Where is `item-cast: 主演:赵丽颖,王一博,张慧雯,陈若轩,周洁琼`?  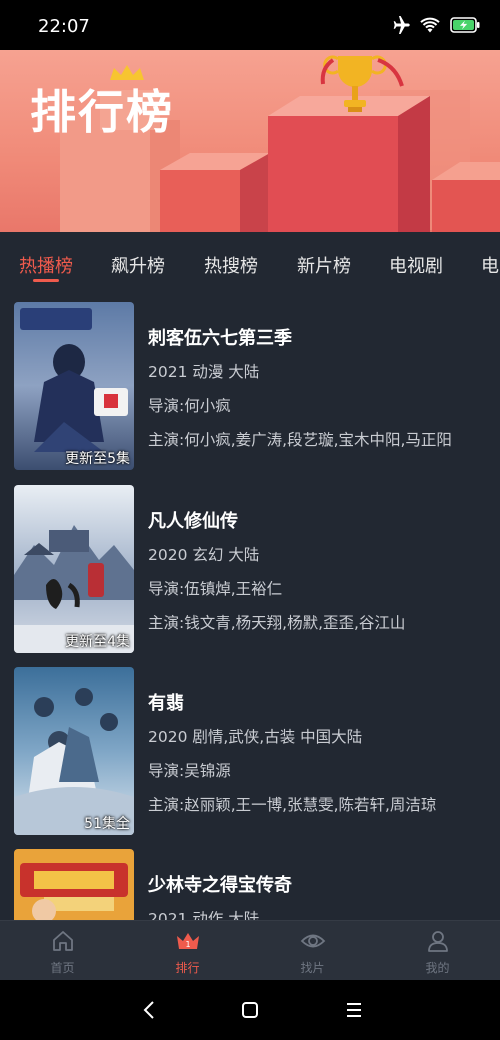 item-cast: 主演:赵丽颖,王一博,张慧雯,陈若轩,周洁琼 is located at coordinates (292, 805).